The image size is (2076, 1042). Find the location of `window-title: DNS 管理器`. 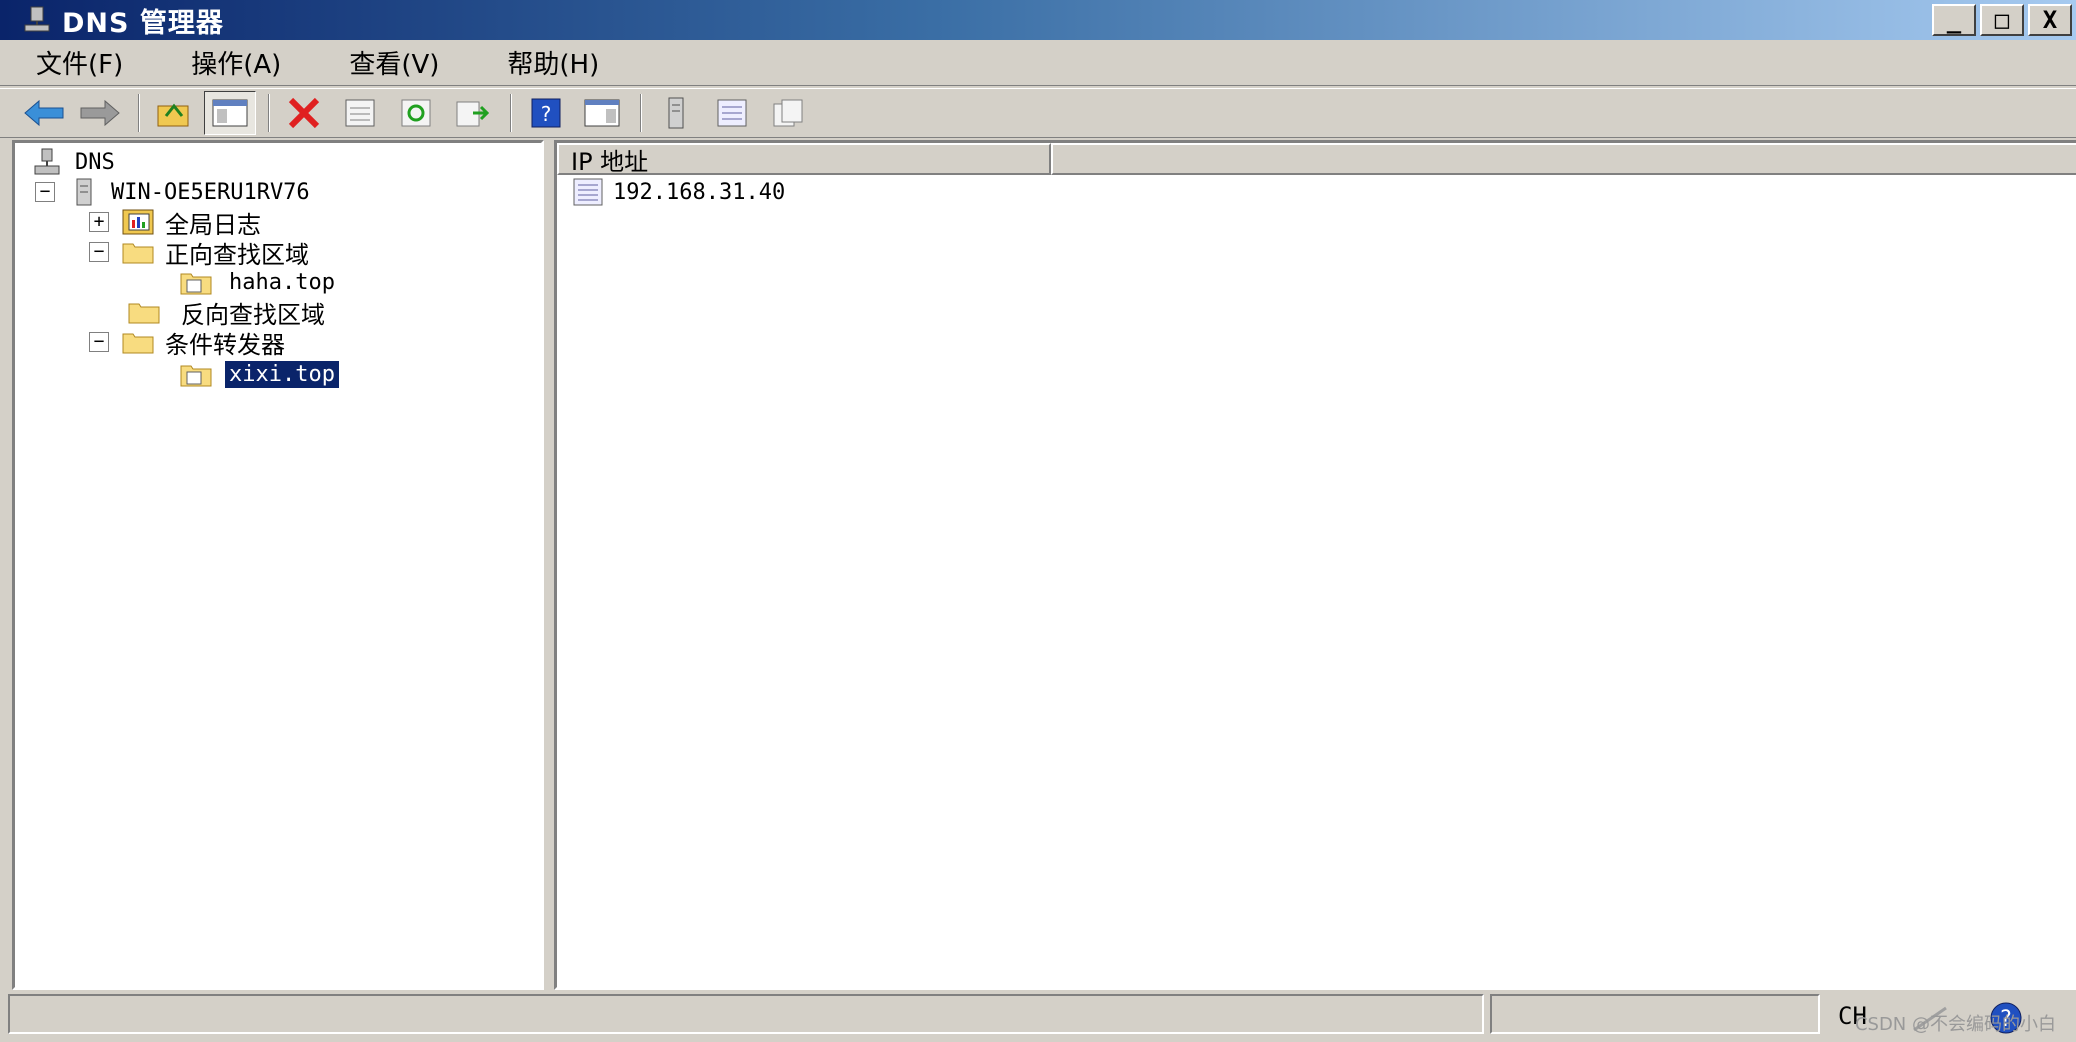

window-title: DNS 管理器 is located at coordinates (143, 23).